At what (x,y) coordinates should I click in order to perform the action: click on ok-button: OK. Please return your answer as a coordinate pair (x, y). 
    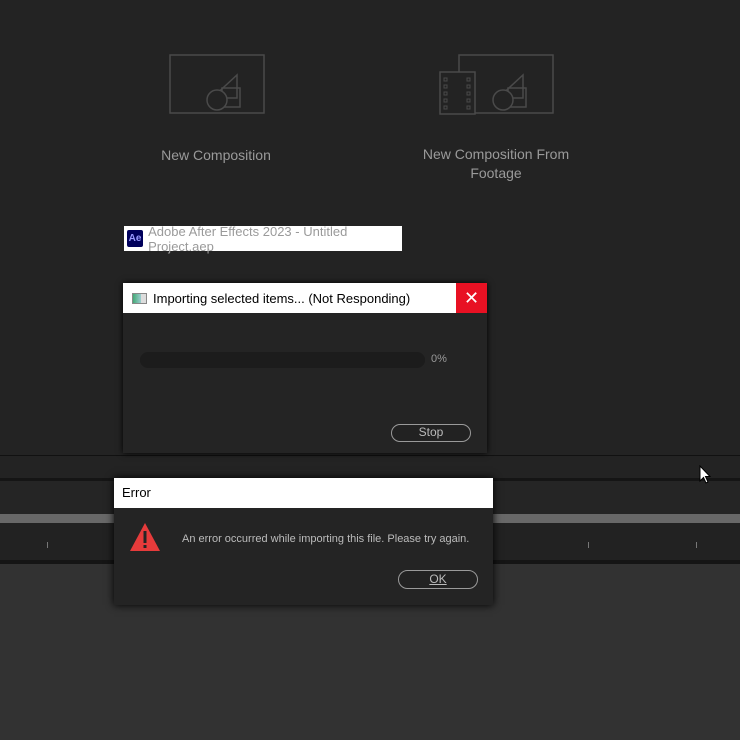
    Looking at the image, I should click on (438, 579).